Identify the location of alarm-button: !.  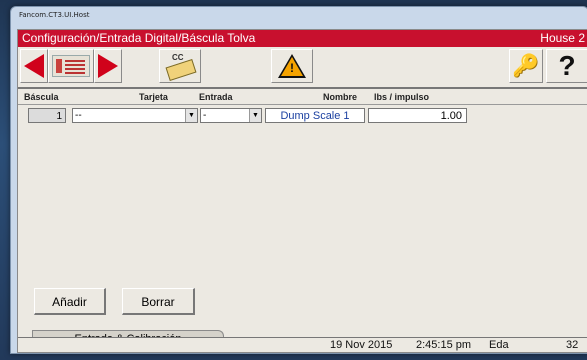
(292, 66).